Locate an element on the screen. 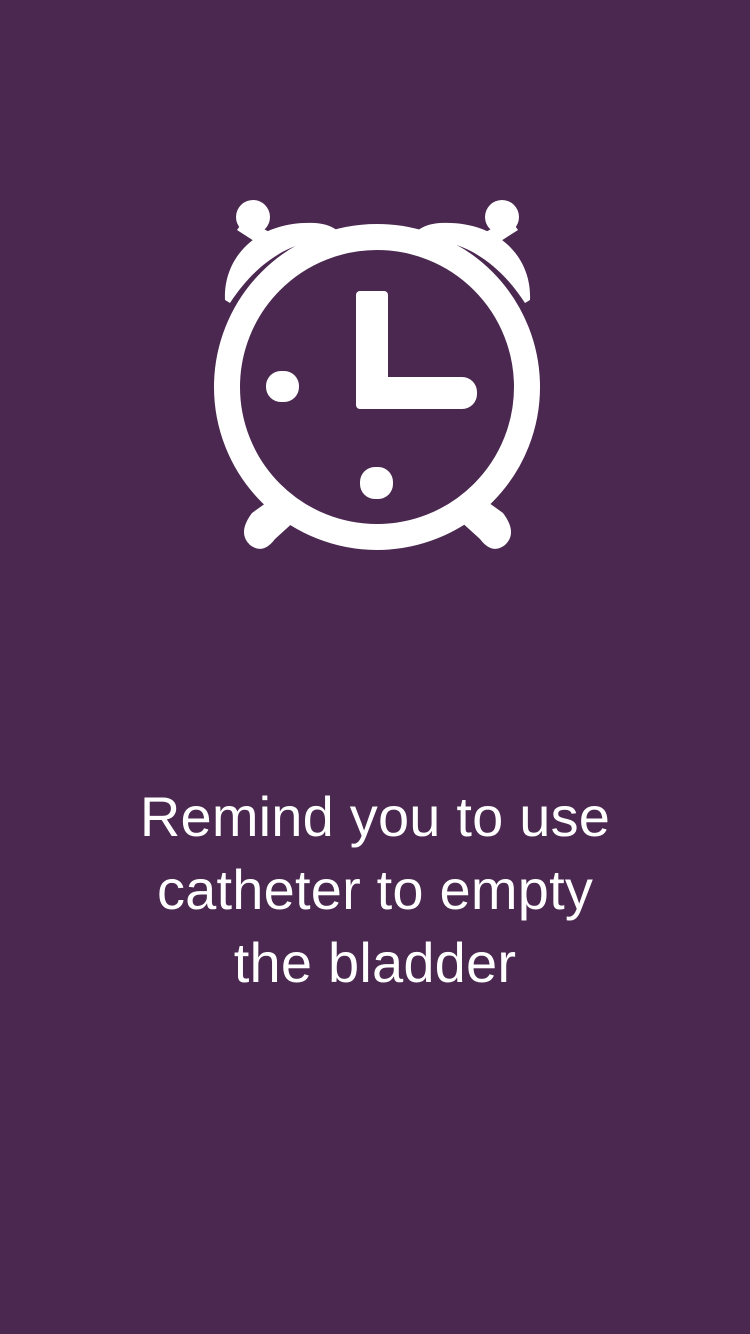 Image resolution: width=750 pixels, height=1334 pixels. message-line-2: catheter to empty is located at coordinates (375, 889).